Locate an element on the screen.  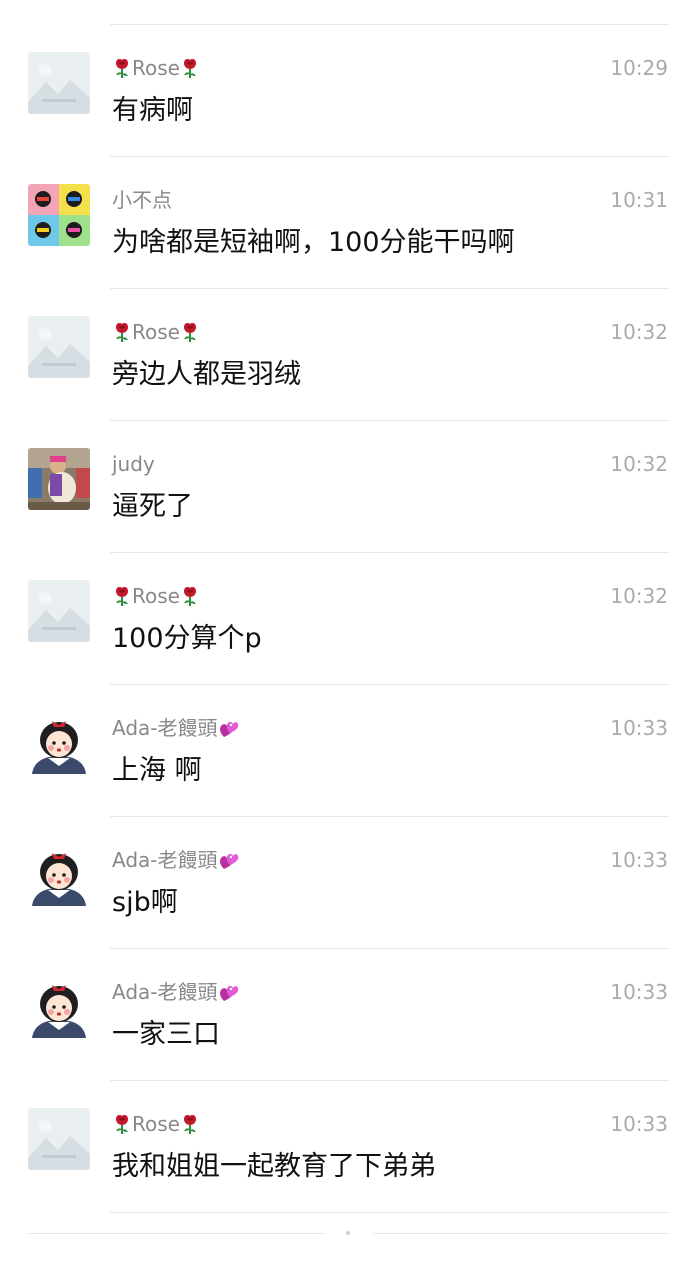
avatar-four-panel-photo is located at coordinates (59, 215).